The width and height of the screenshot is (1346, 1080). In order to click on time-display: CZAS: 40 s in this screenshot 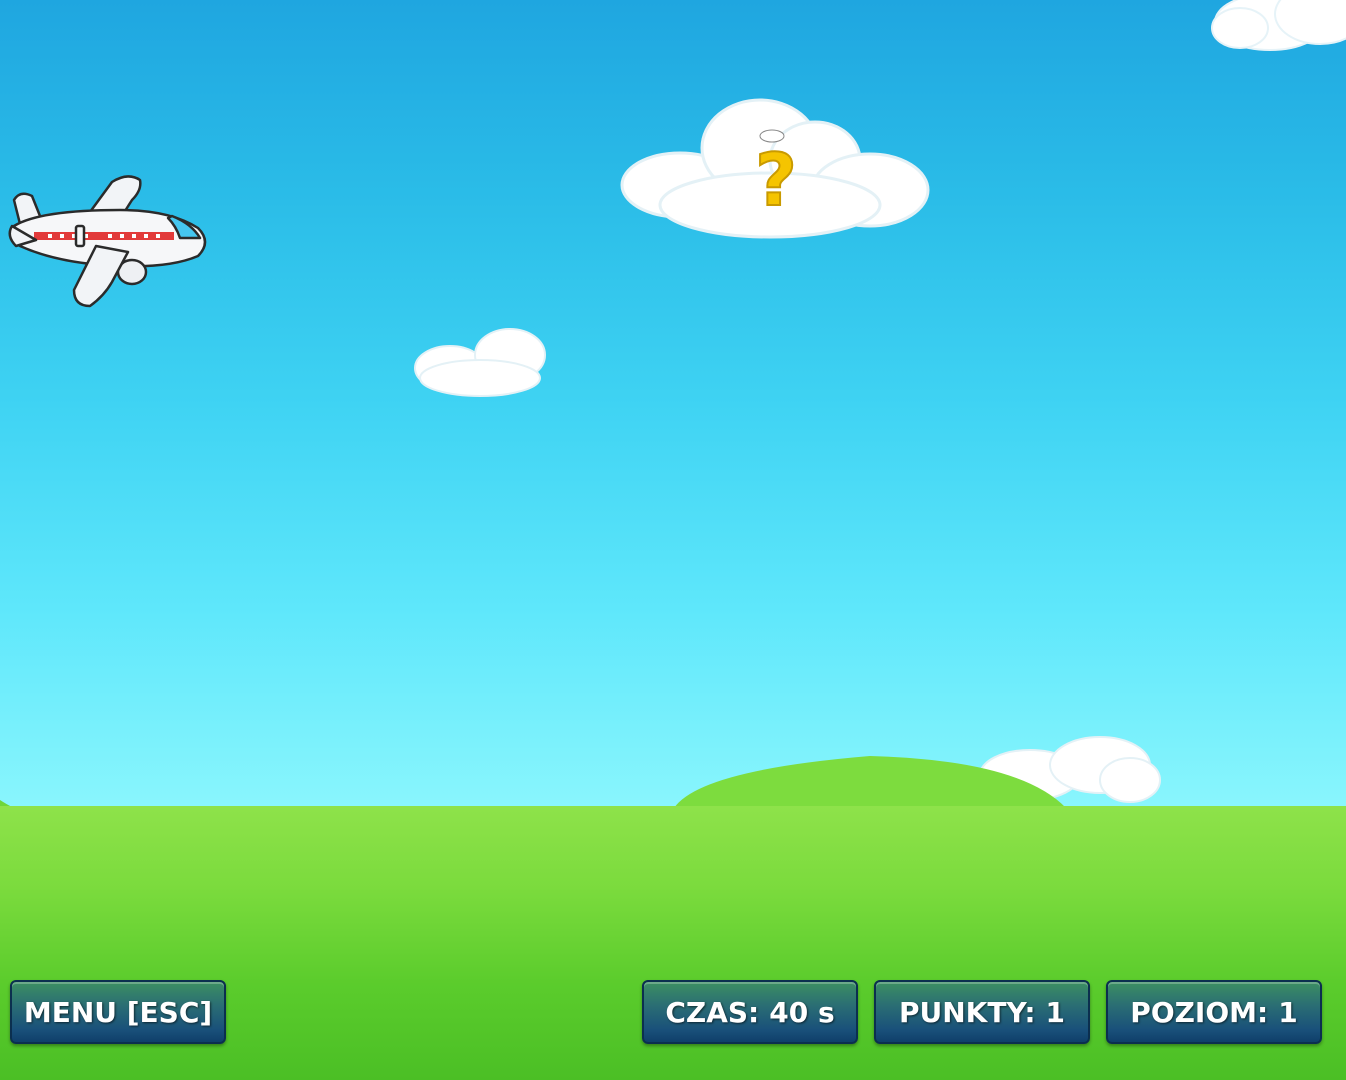, I will do `click(750, 1012)`.